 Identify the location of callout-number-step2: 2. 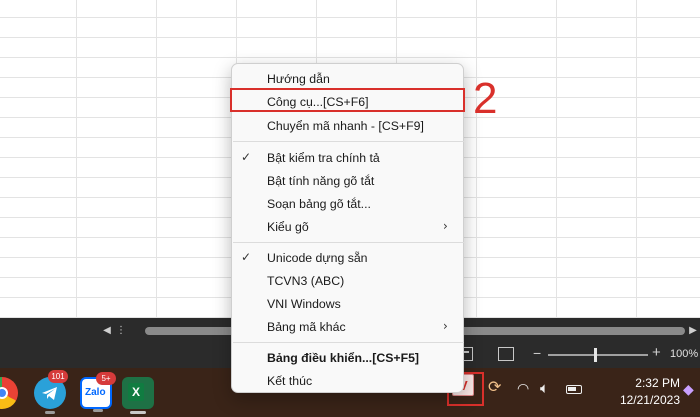
(485, 98).